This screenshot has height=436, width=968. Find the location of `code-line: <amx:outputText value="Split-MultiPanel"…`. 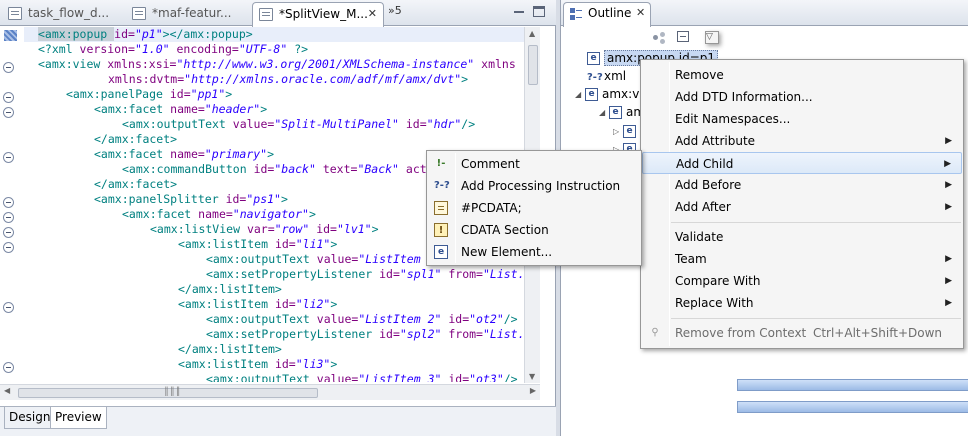

code-line: <amx:outputText value="Split-MultiPanel"… is located at coordinates (299, 124).